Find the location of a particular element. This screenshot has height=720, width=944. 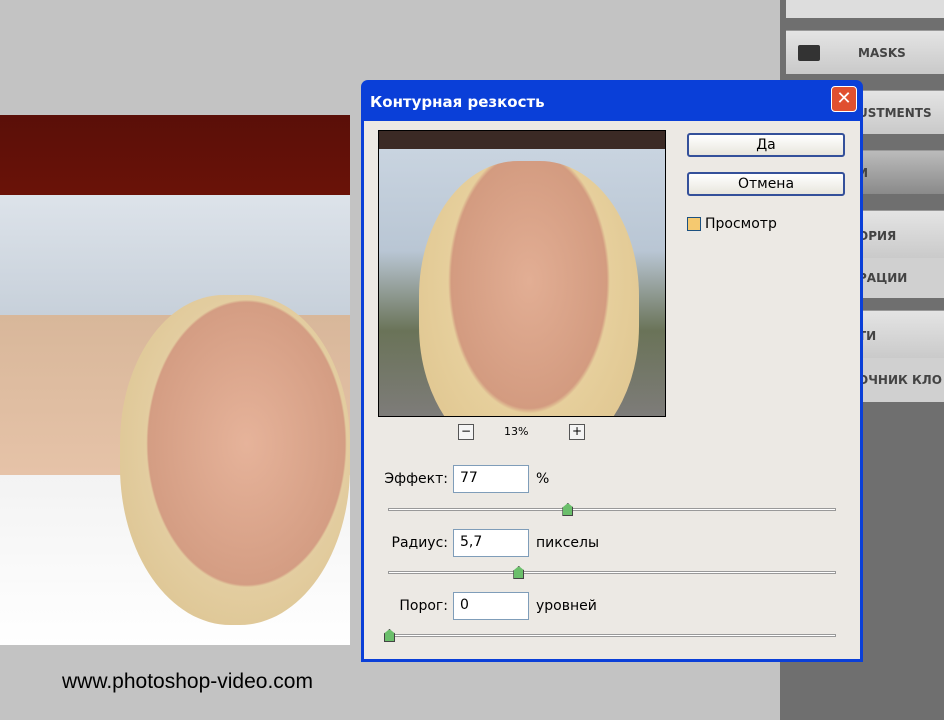

preview-face is located at coordinates (529, 288).